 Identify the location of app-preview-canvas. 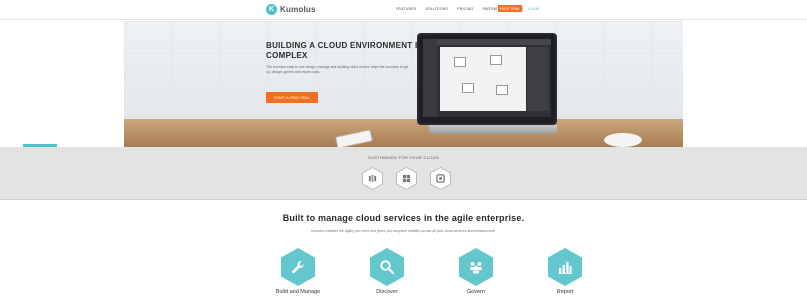
(483, 79).